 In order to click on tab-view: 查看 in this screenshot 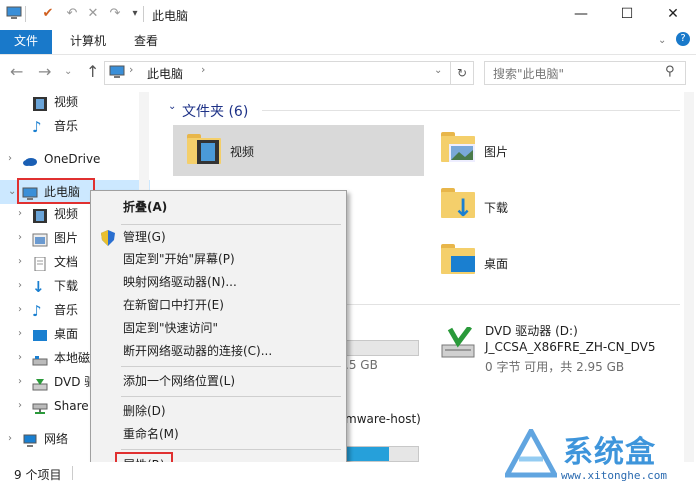, I will do `click(146, 42)`.